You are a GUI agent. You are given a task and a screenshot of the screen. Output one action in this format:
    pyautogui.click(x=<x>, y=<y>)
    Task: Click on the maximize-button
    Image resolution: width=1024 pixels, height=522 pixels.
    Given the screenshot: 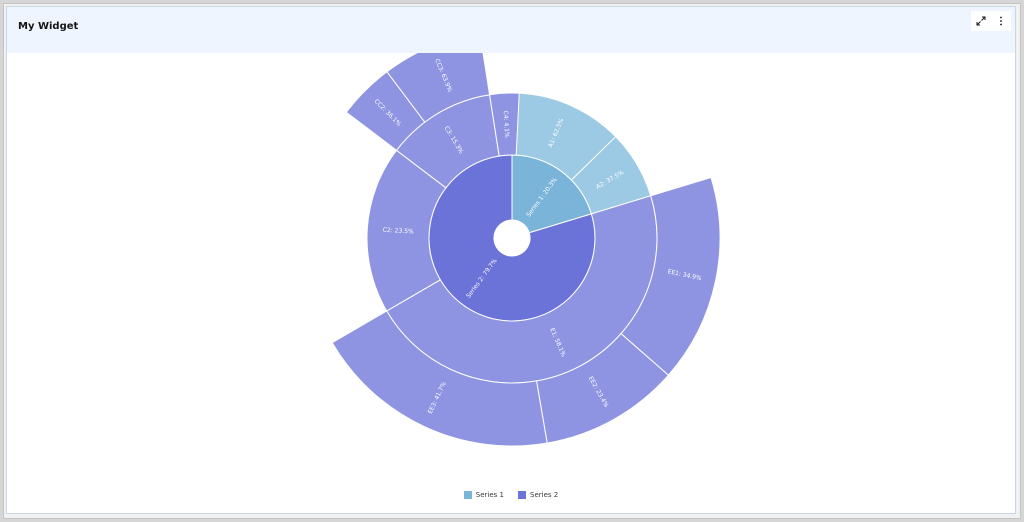 What is the action you would take?
    pyautogui.click(x=981, y=21)
    